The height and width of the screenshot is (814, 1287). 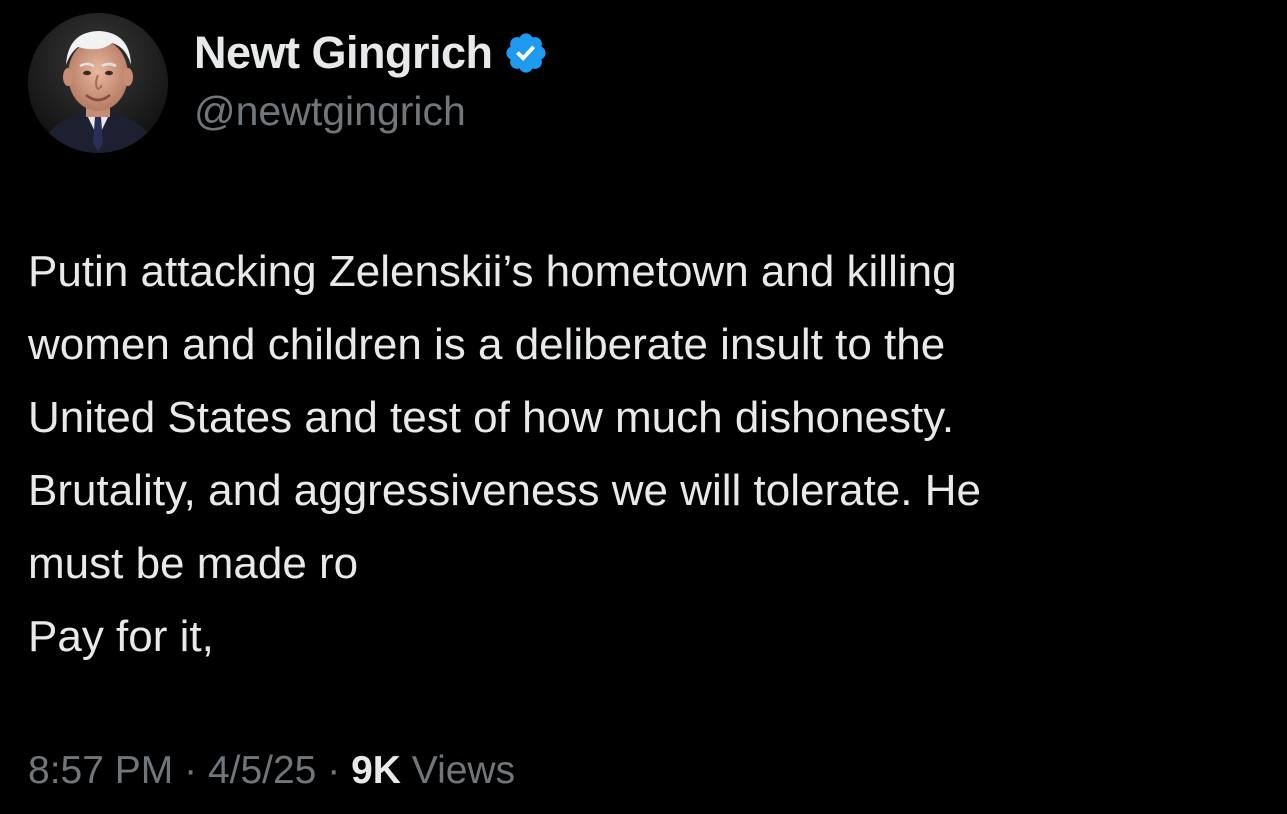 What do you see at coordinates (330, 111) in the screenshot?
I see `author-handle: @newtgingrich` at bounding box center [330, 111].